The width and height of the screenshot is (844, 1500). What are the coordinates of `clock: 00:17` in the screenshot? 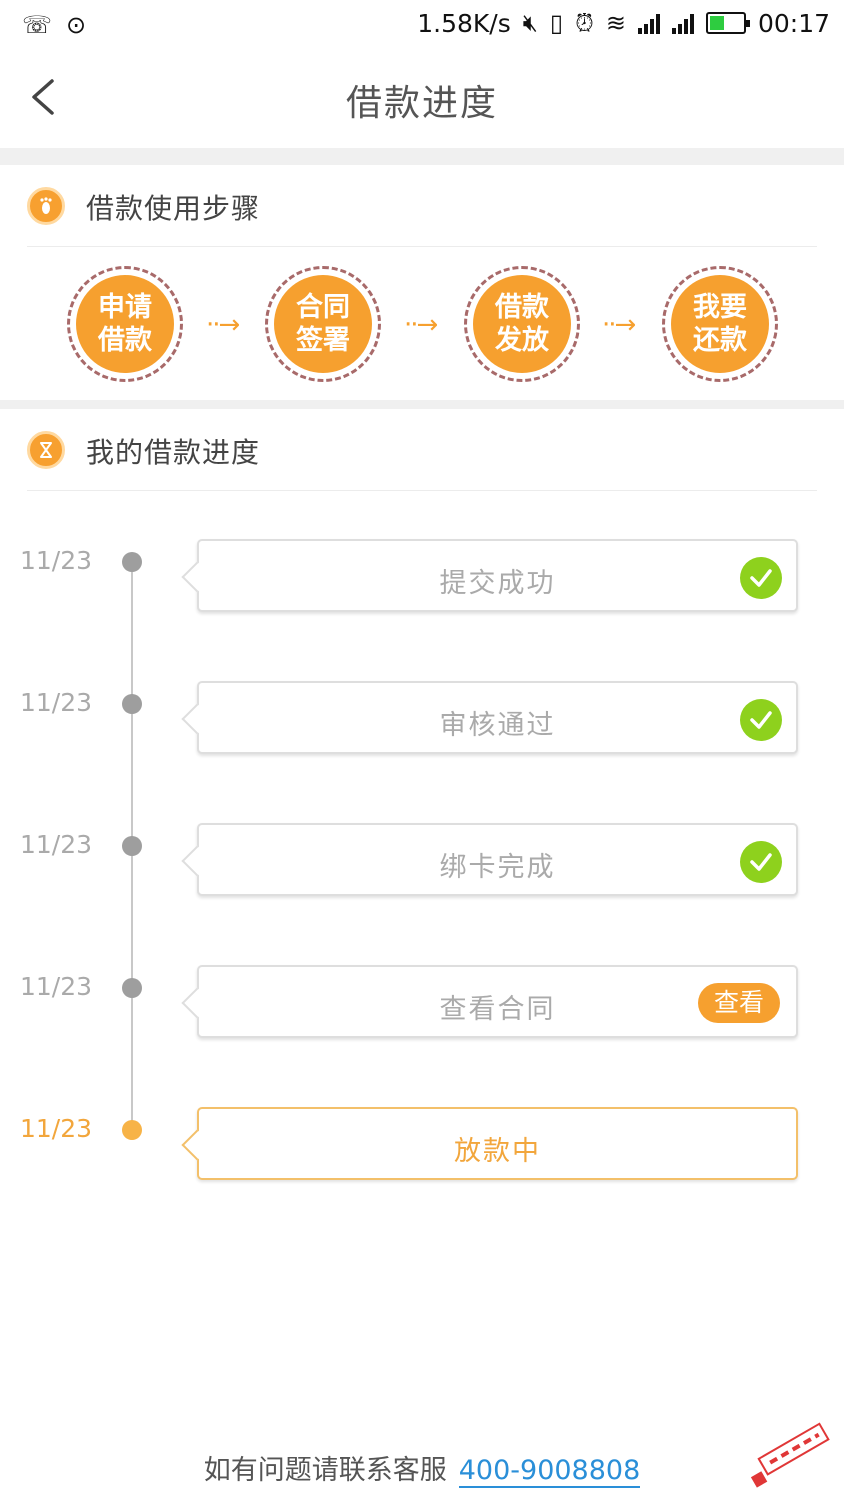 It's located at (793, 23).